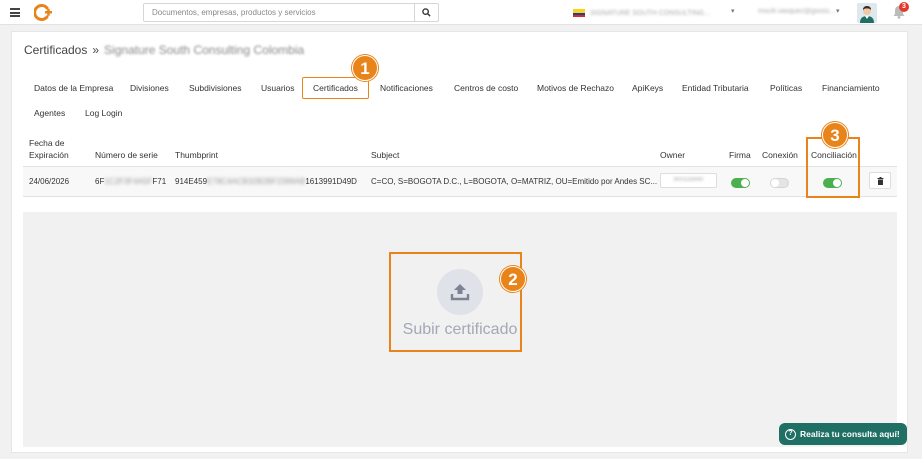 This screenshot has height=459, width=922. I want to click on tab-apikeys: ApiKeys, so click(647, 88).